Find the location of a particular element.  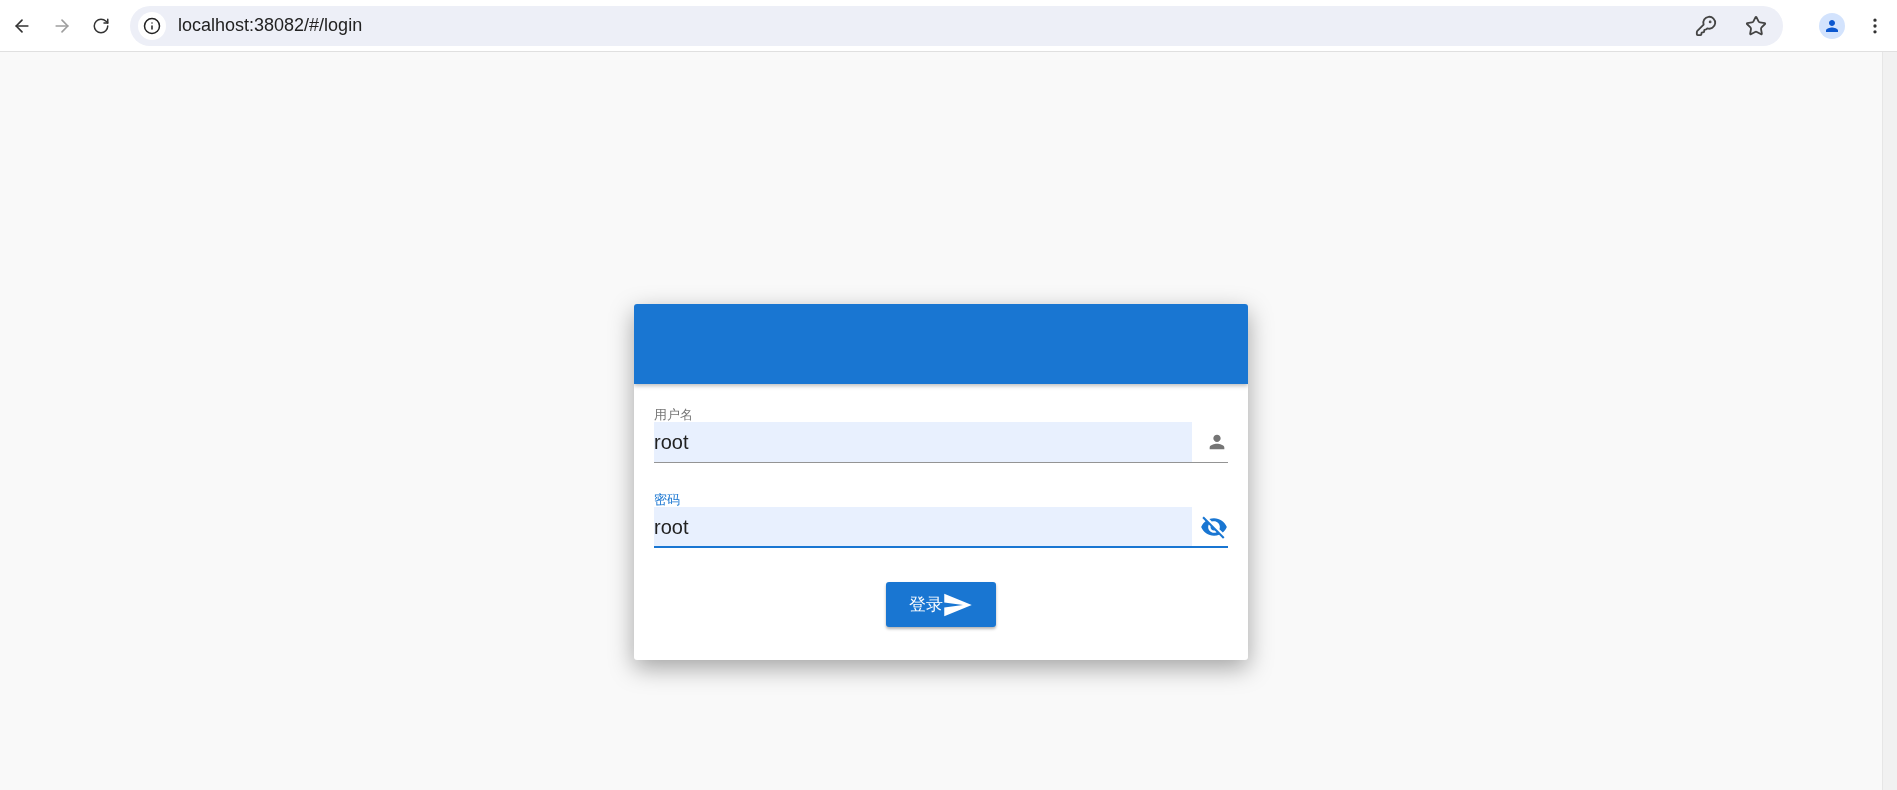

info-icon is located at coordinates (152, 25).